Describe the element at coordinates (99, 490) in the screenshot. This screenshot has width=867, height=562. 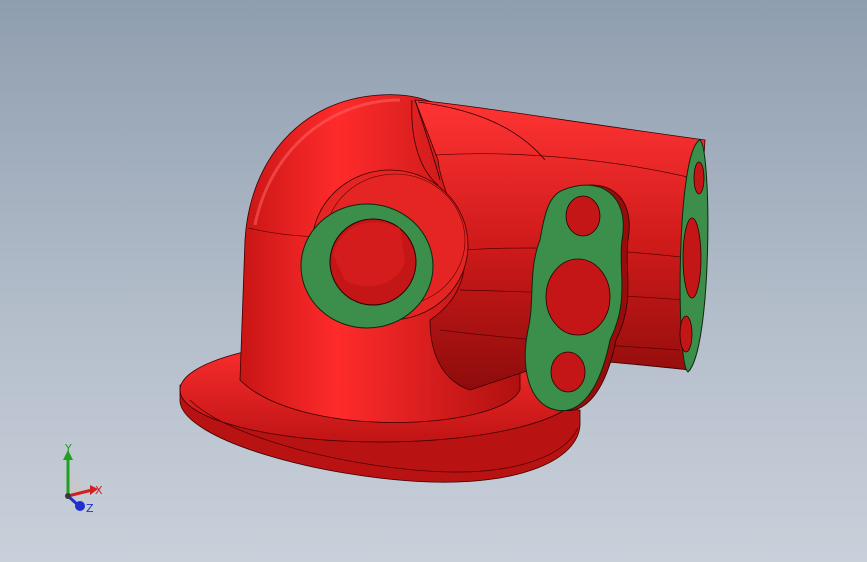
I see `x-axis-label: X` at that location.